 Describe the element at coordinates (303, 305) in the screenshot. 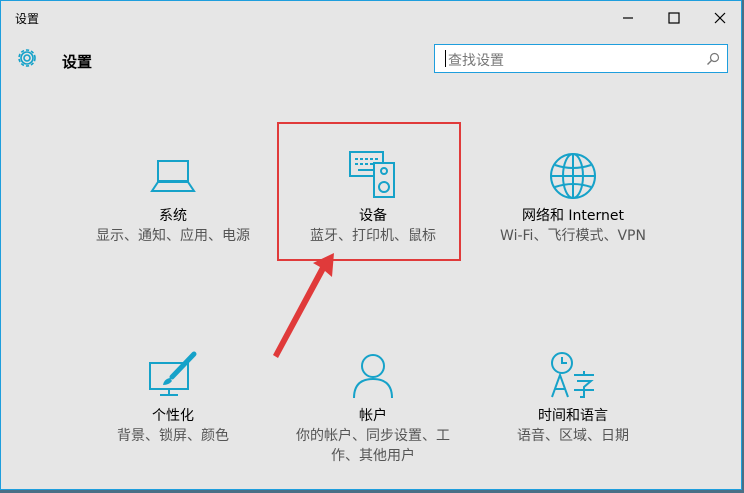

I see `annotation-arrow-icon` at that location.